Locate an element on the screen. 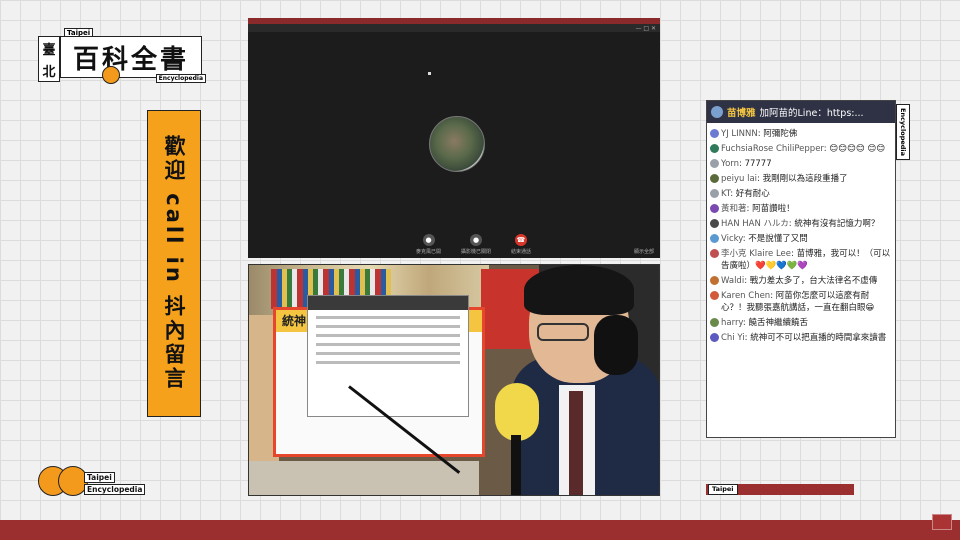 Image resolution: width=960 pixels, height=540 pixels. pinned-avatar is located at coordinates (717, 112).